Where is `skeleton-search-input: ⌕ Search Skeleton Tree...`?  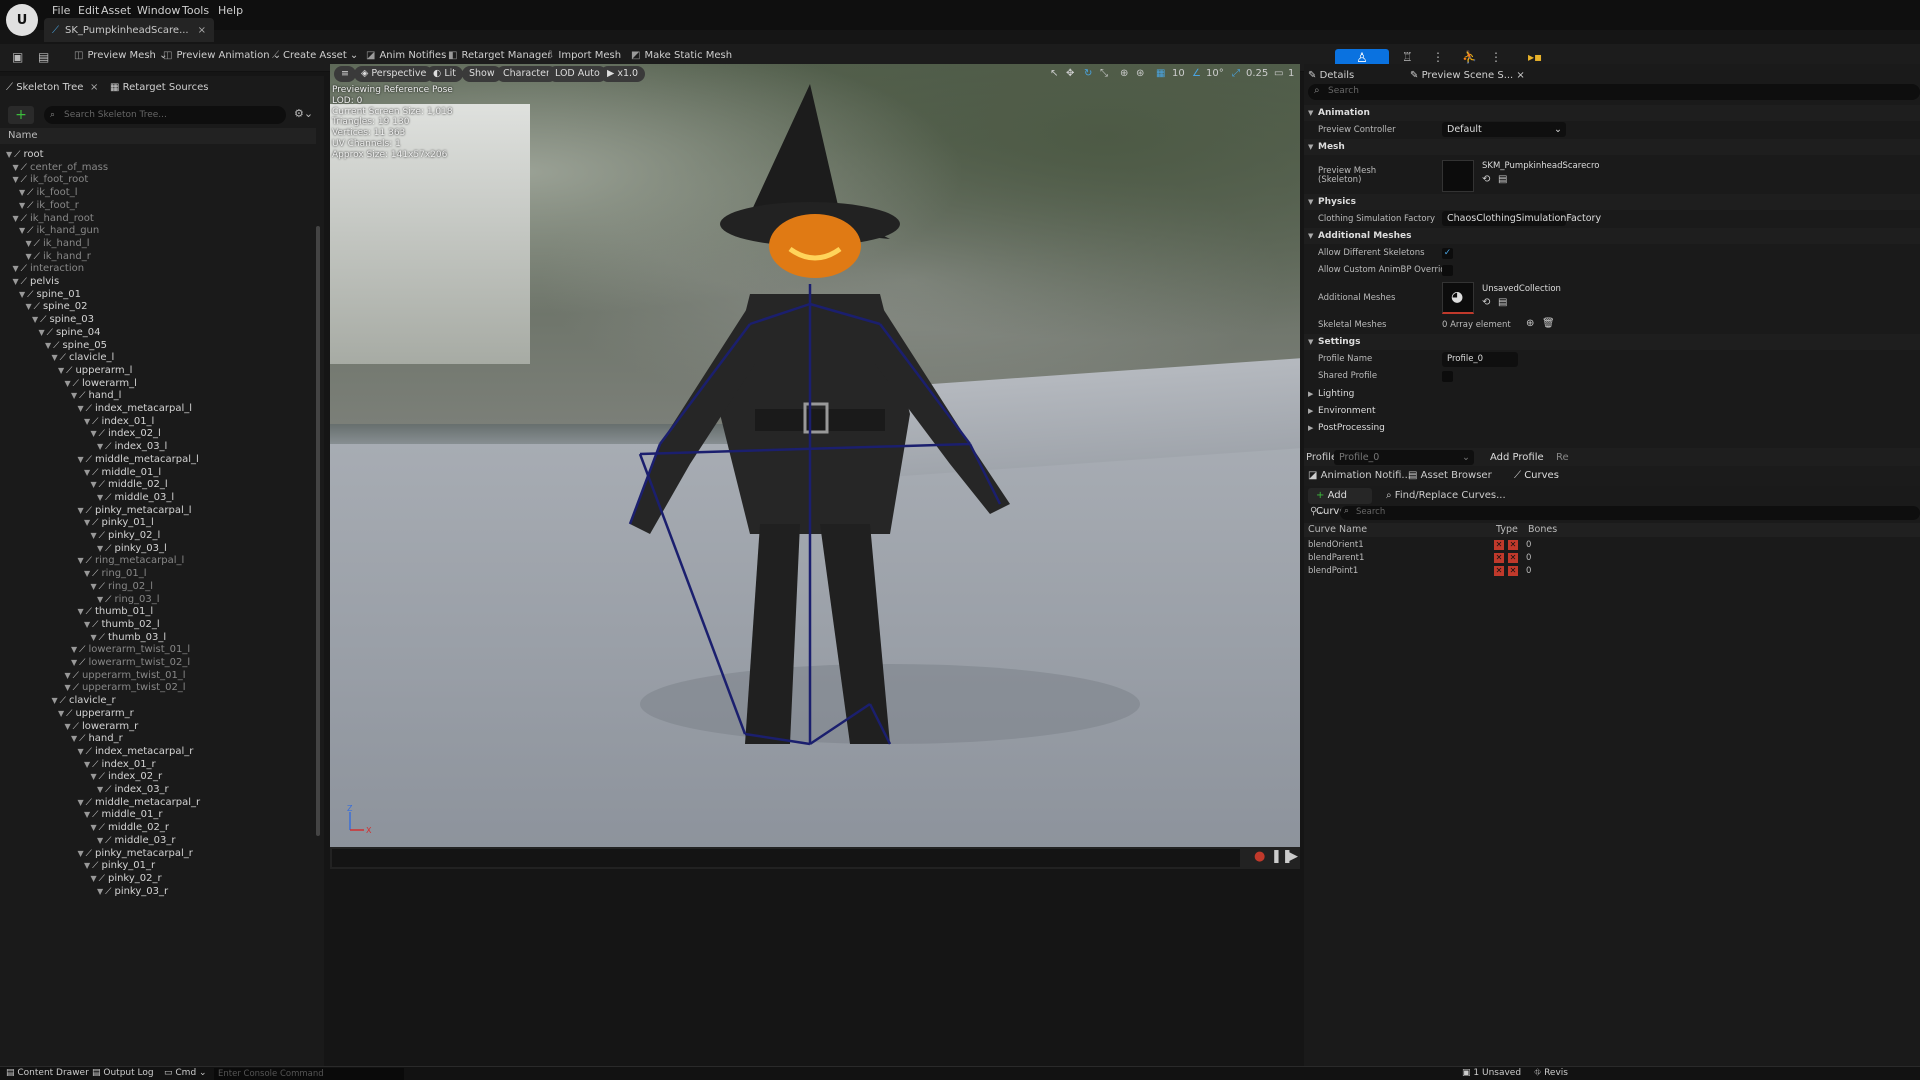 skeleton-search-input: ⌕ Search Skeleton Tree... is located at coordinates (165, 115).